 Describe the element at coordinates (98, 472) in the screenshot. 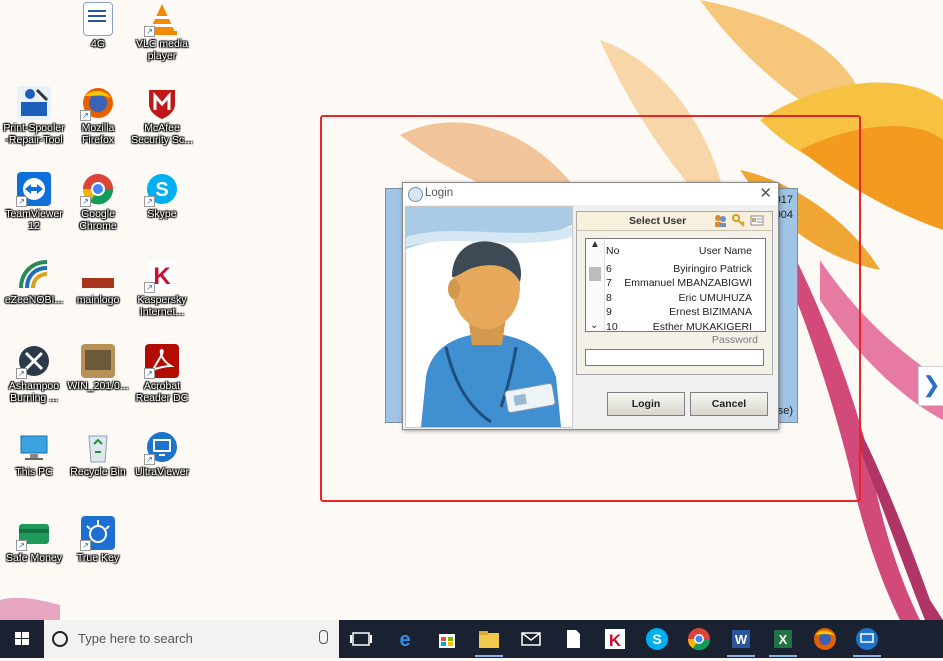

I see `desktop-icon-label: Recycle Bin` at that location.